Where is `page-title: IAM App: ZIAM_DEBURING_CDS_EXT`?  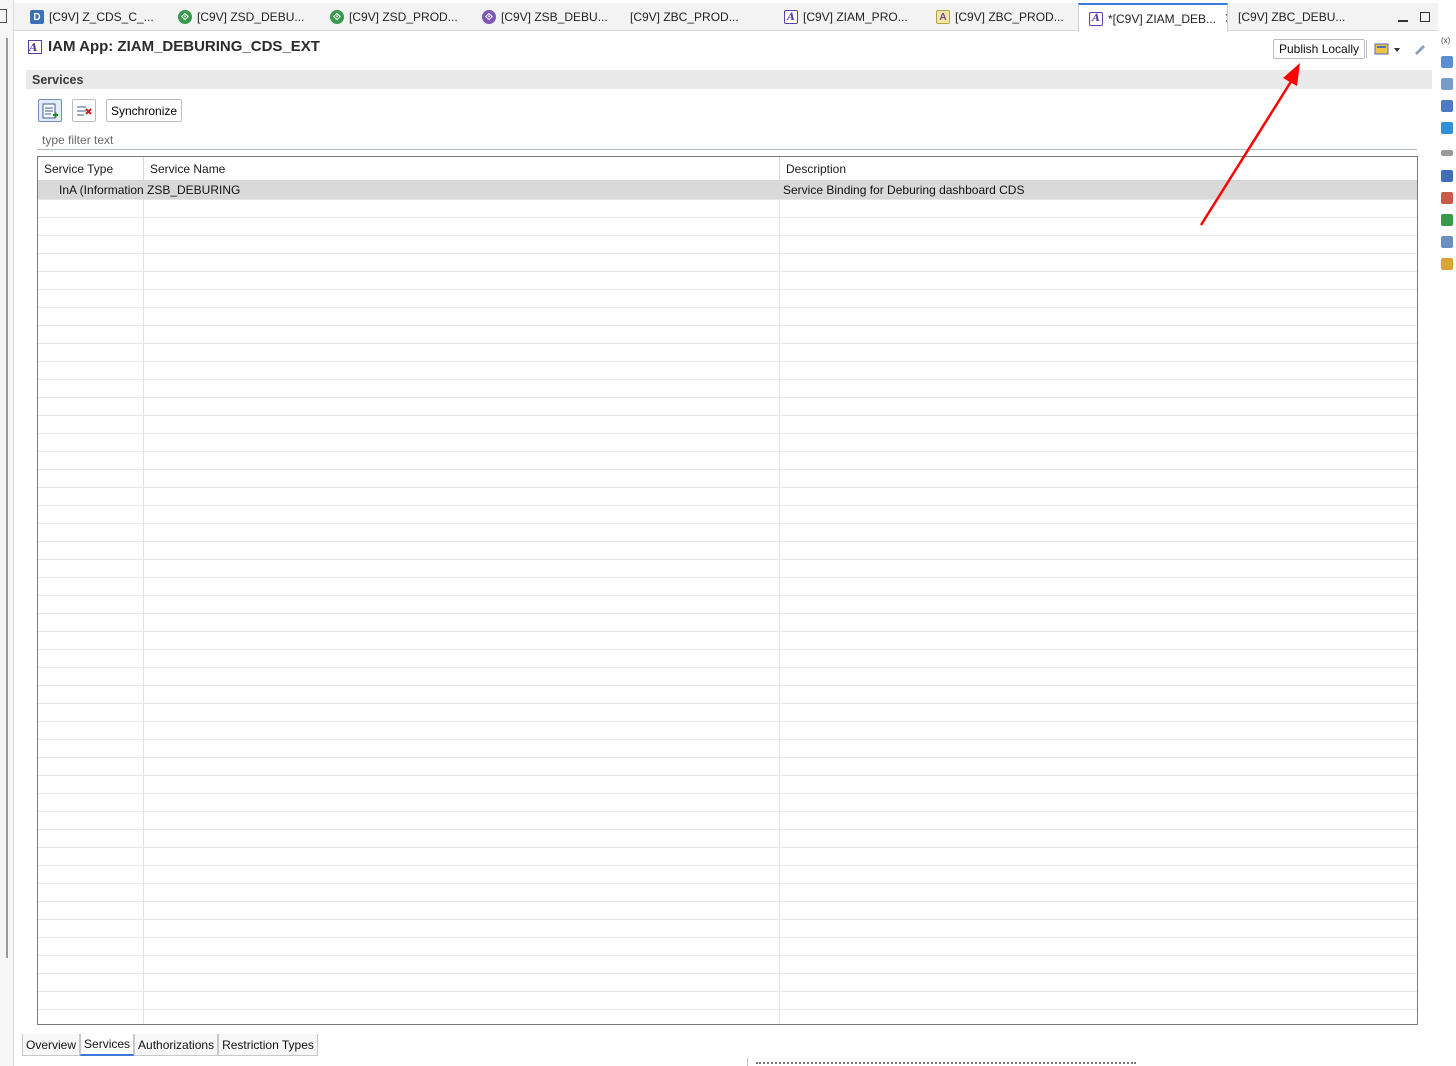
page-title: IAM App: ZIAM_DEBURING_CDS_EXT is located at coordinates (184, 46).